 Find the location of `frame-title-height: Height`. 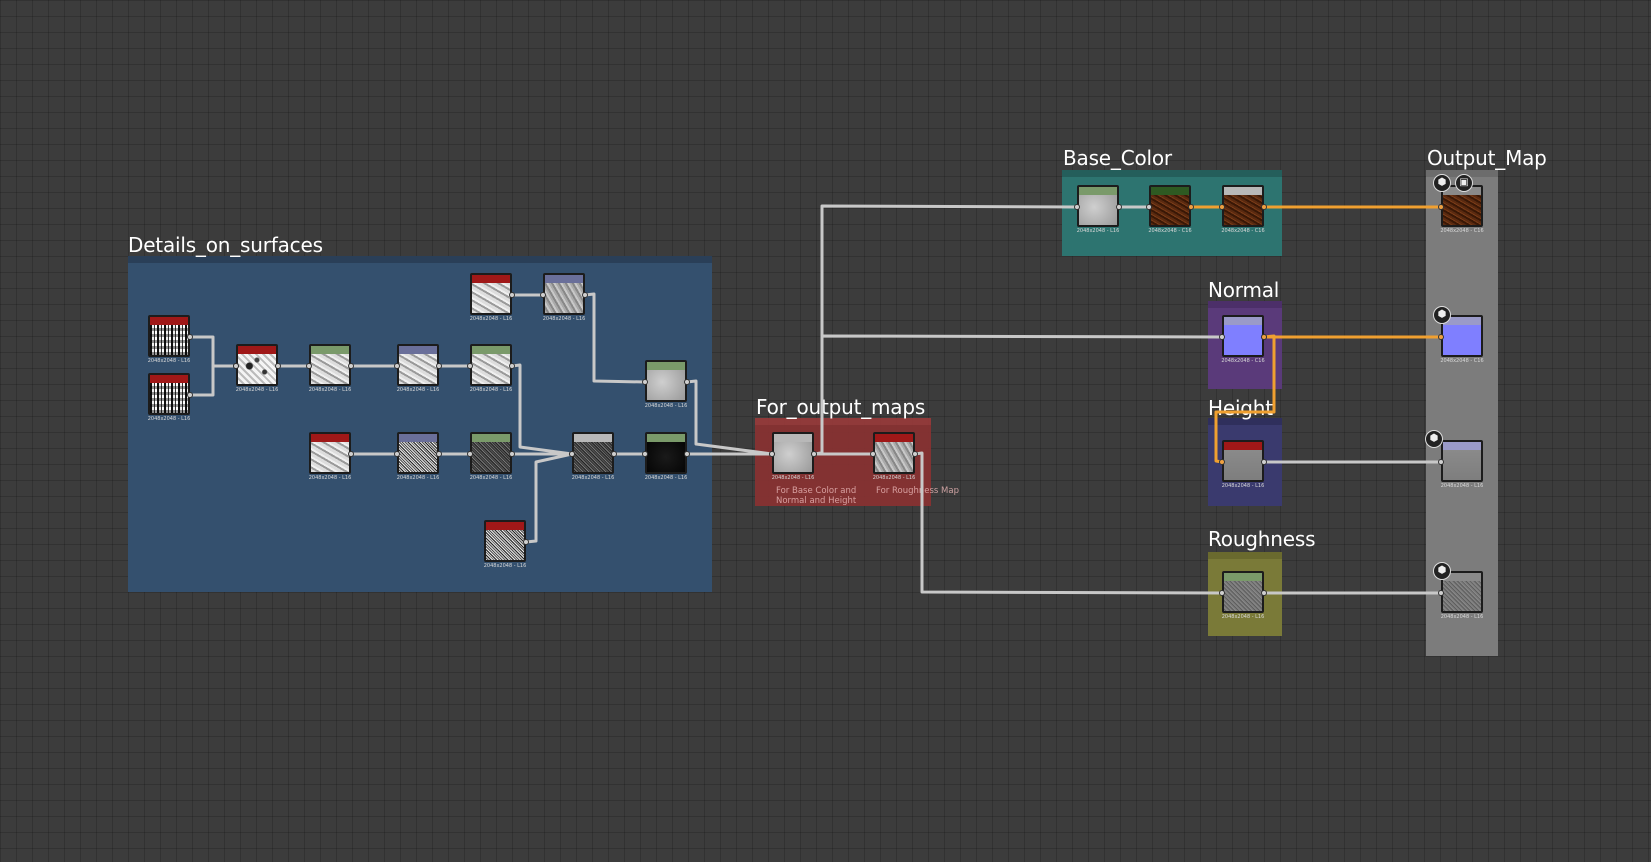

frame-title-height: Height is located at coordinates (1240, 408).